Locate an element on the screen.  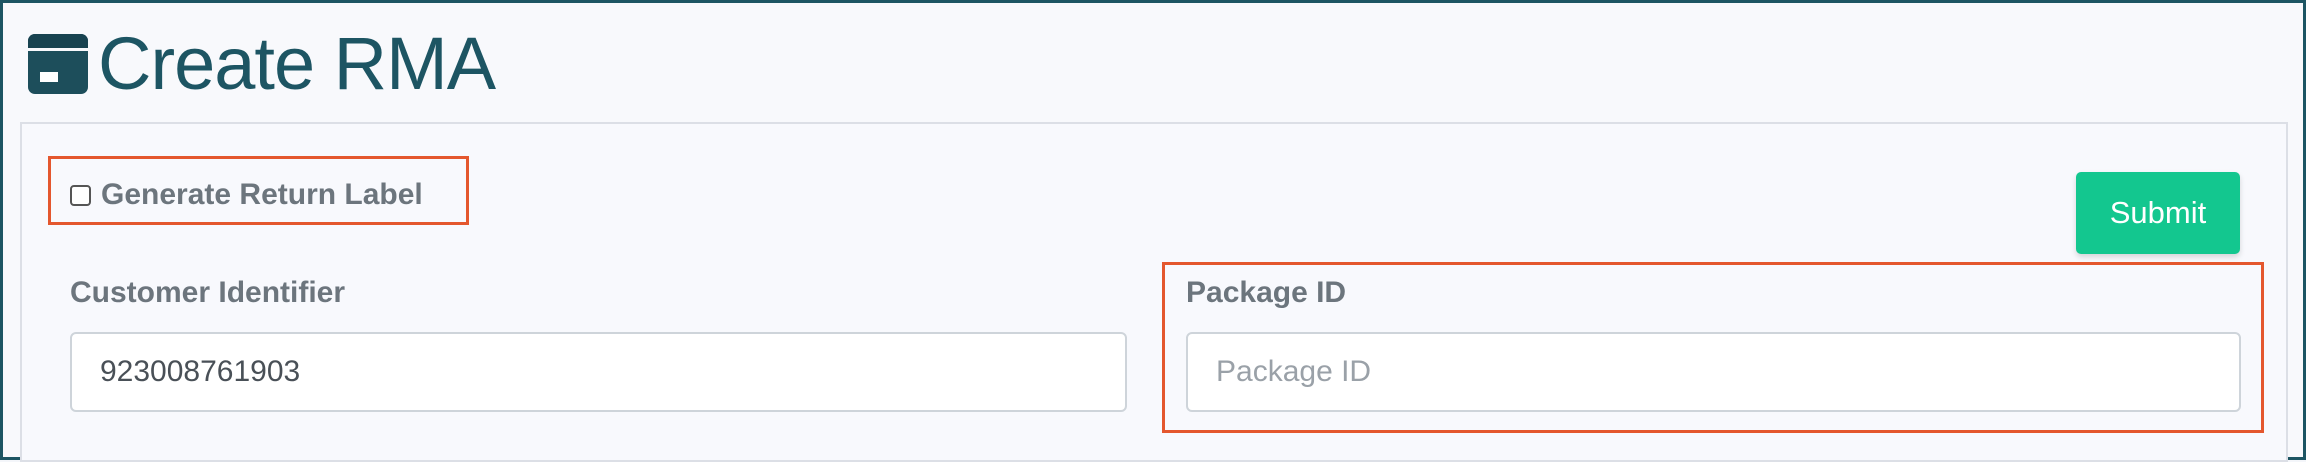
generate-return-label-text: Generate Return Label is located at coordinates (262, 195).